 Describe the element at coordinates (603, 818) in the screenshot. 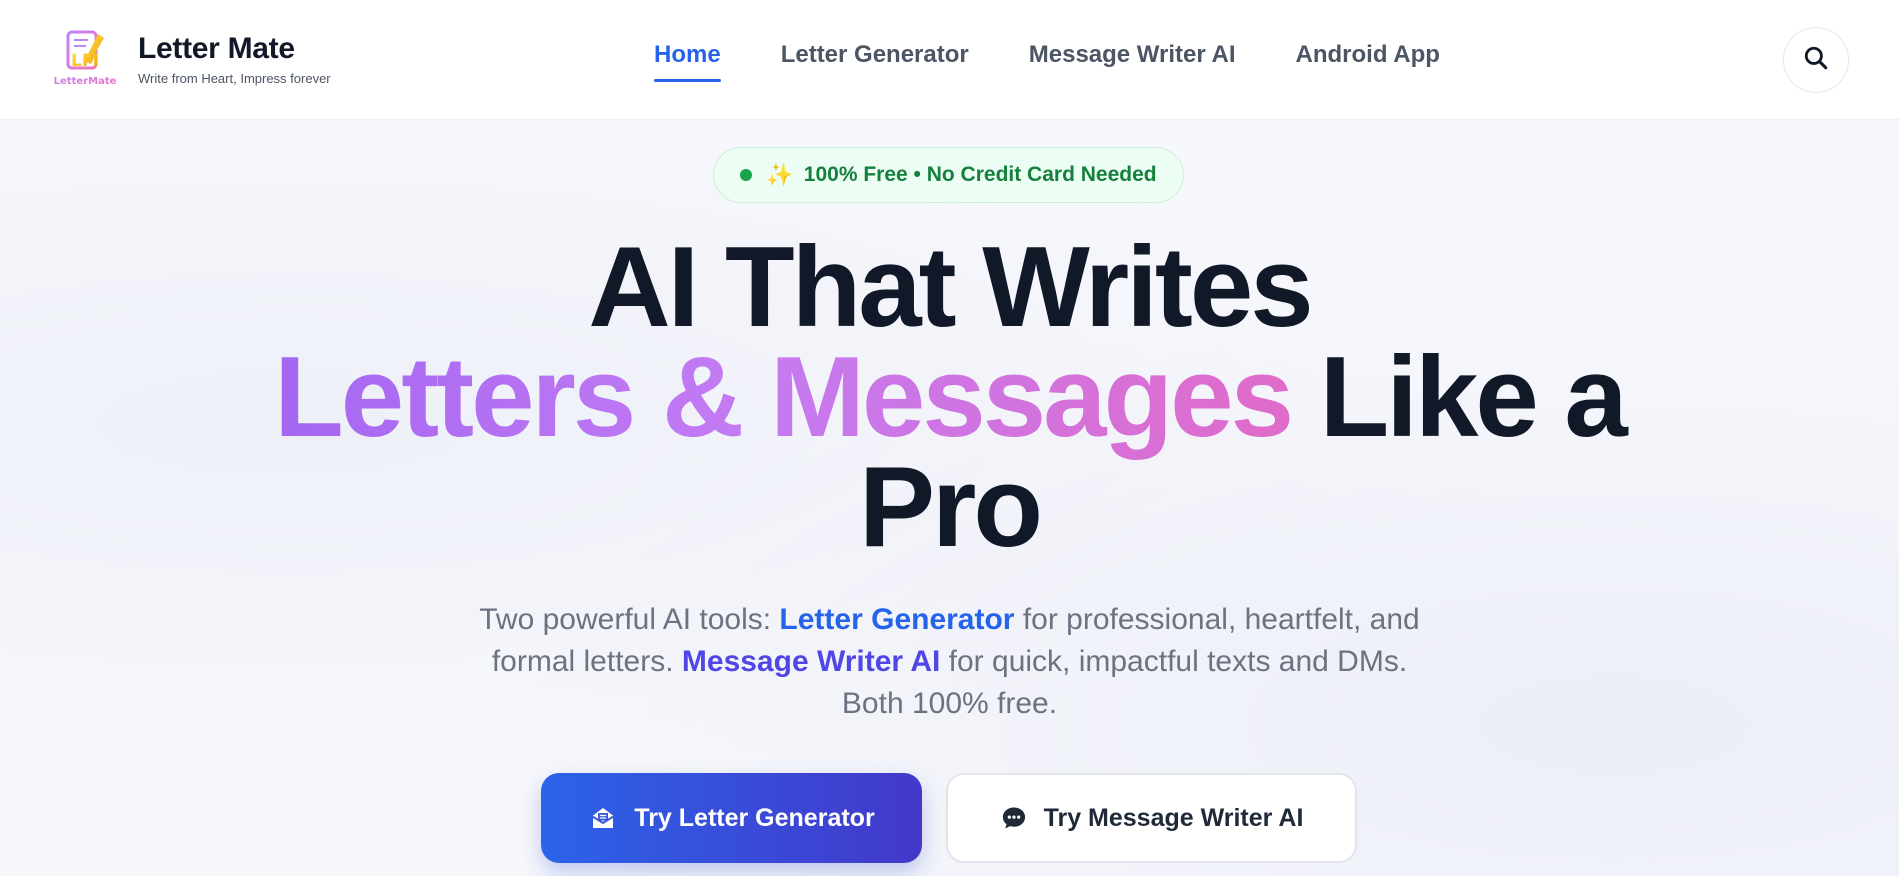

I see `envelope-icon` at that location.